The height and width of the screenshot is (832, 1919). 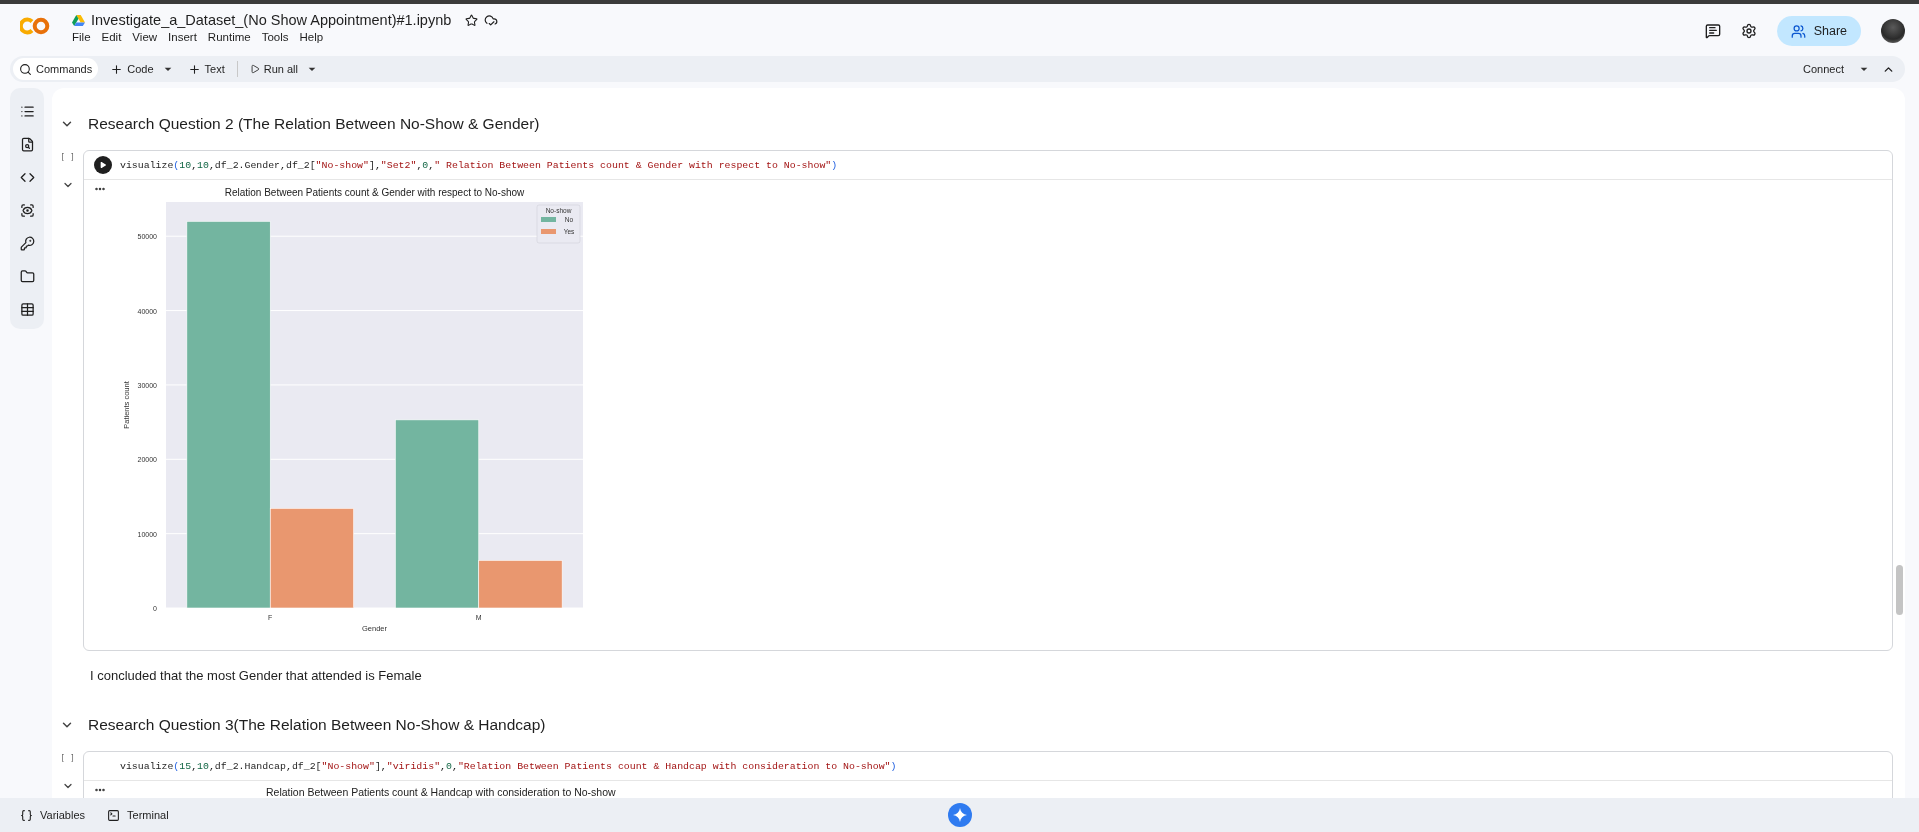 I want to click on logo-icon, so click(x=35, y=26).